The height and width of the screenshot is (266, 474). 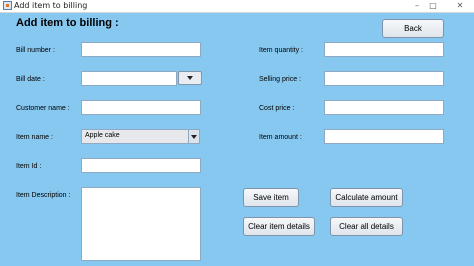 What do you see at coordinates (280, 137) in the screenshot?
I see `item-amount-label: Item amount :` at bounding box center [280, 137].